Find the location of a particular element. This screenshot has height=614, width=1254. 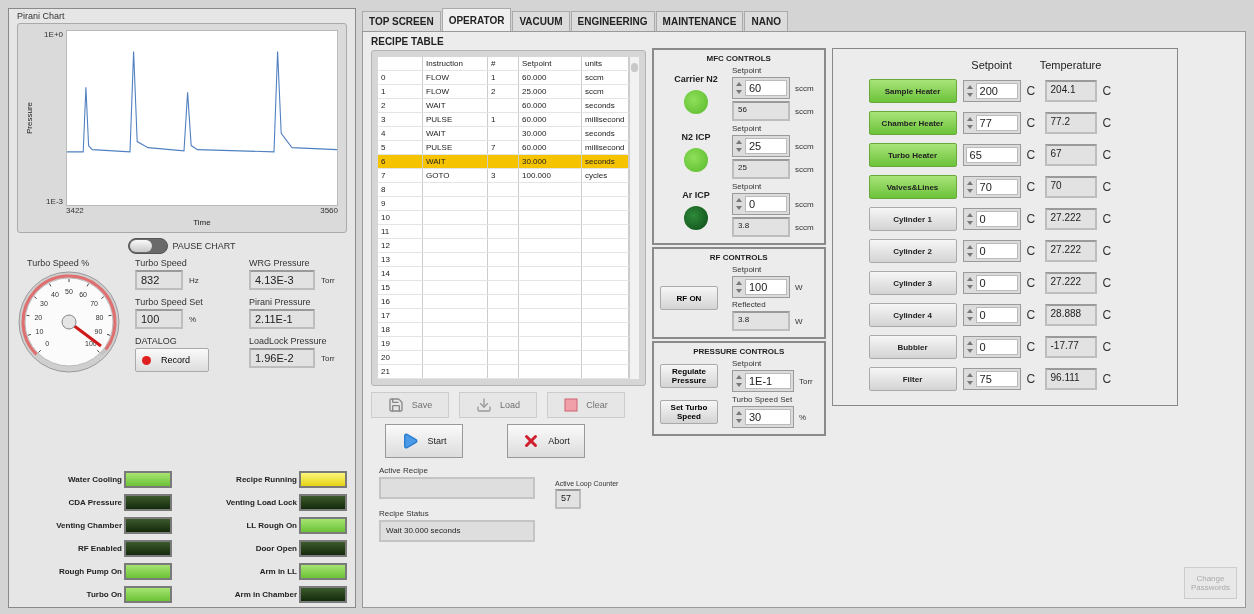

table-row: 1 FLOW 2 25.000 sccm is located at coordinates (503, 91).